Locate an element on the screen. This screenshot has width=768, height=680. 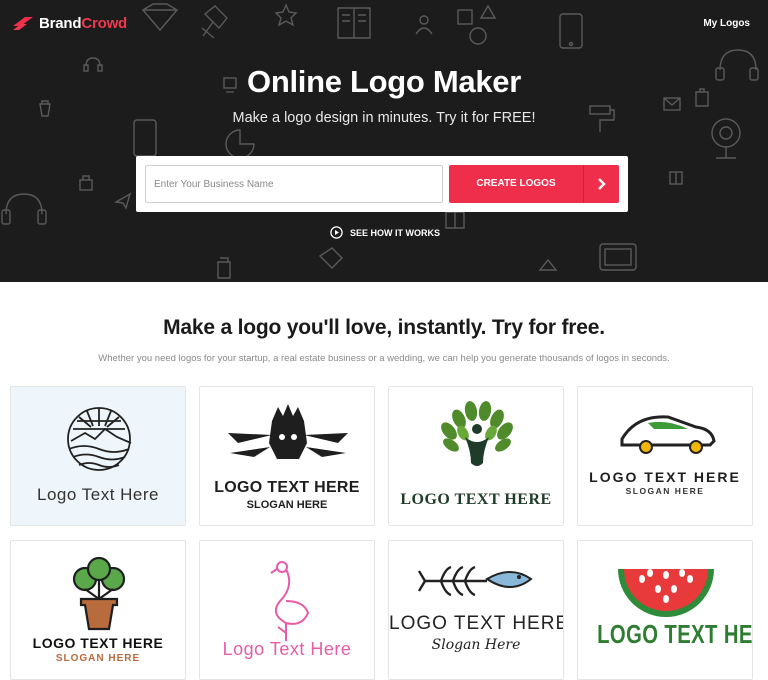
mountain-badge-icon is located at coordinates (99, 439).